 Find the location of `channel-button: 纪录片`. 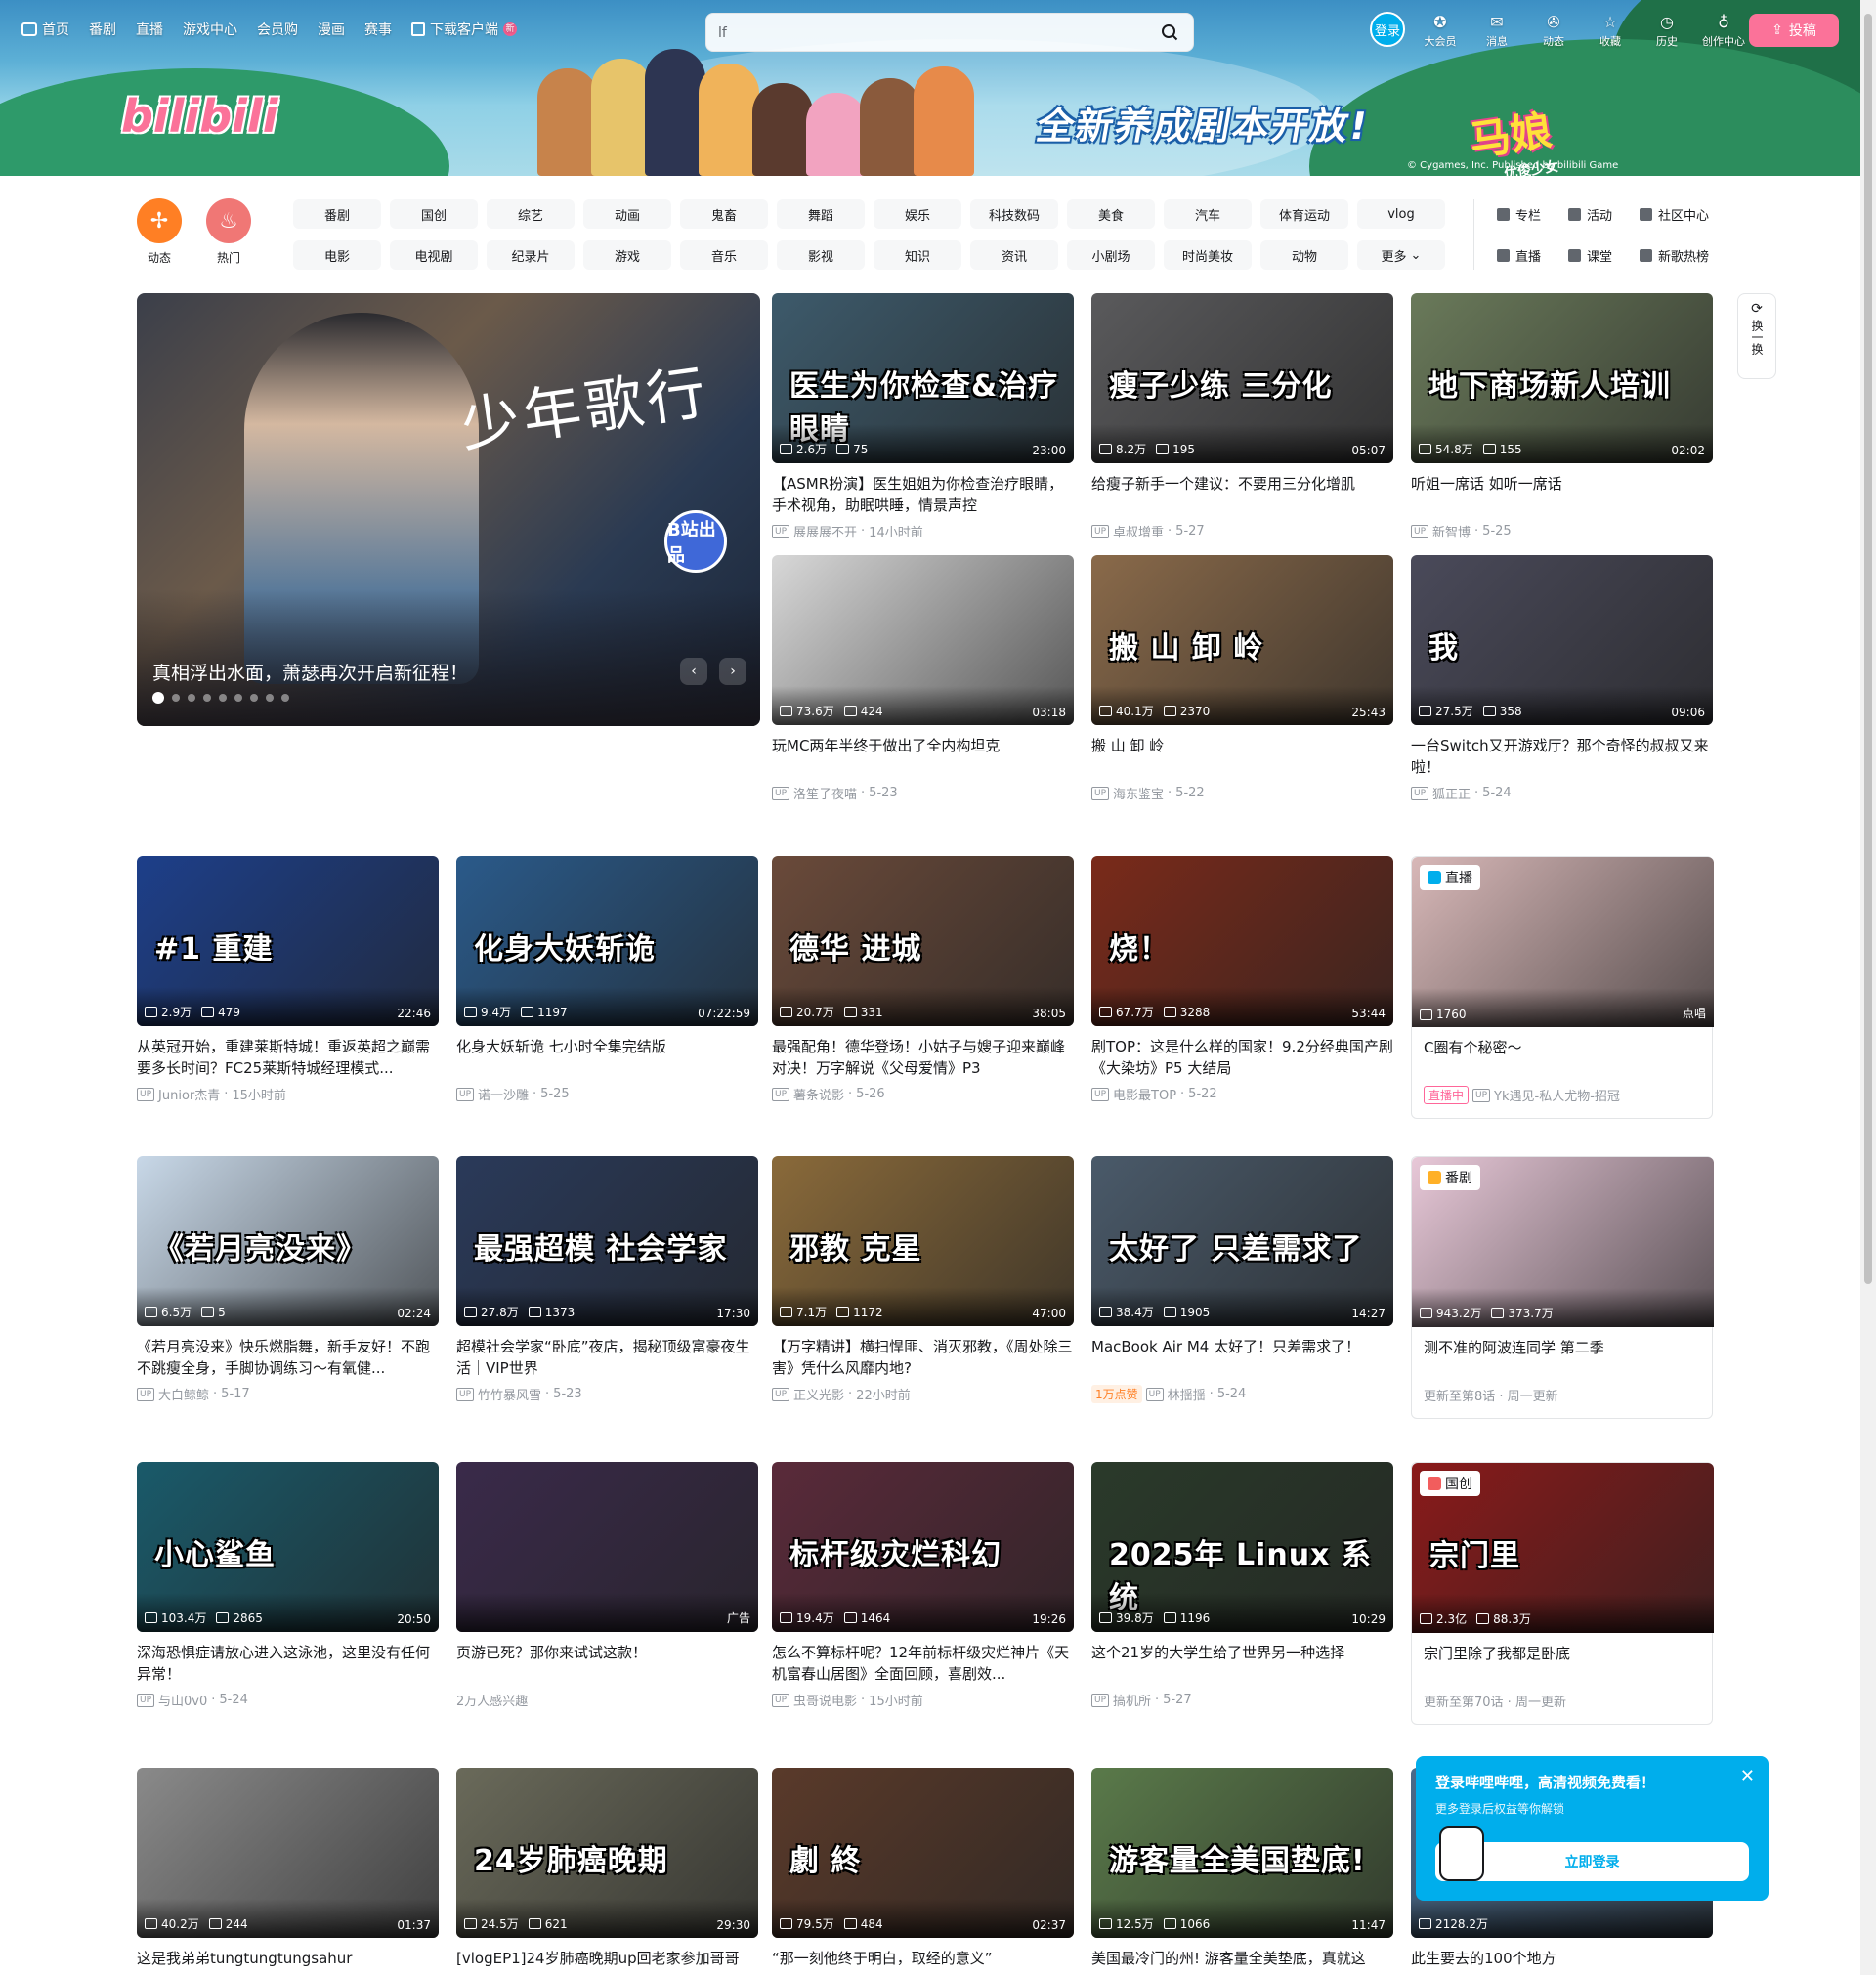

channel-button: 纪录片 is located at coordinates (531, 255).